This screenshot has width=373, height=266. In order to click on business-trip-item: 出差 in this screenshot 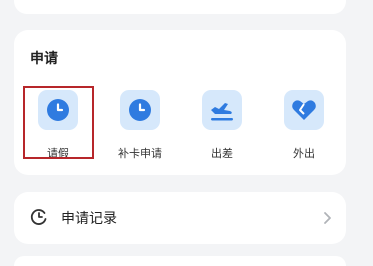, I will do `click(222, 140)`.